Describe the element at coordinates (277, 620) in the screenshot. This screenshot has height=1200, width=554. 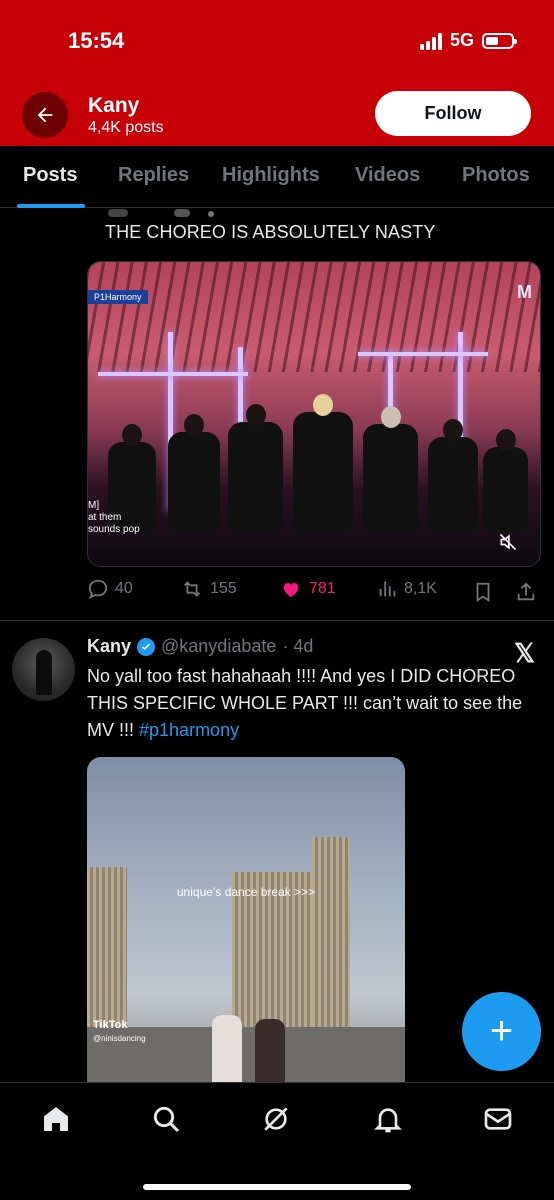
I see `post-divider` at that location.